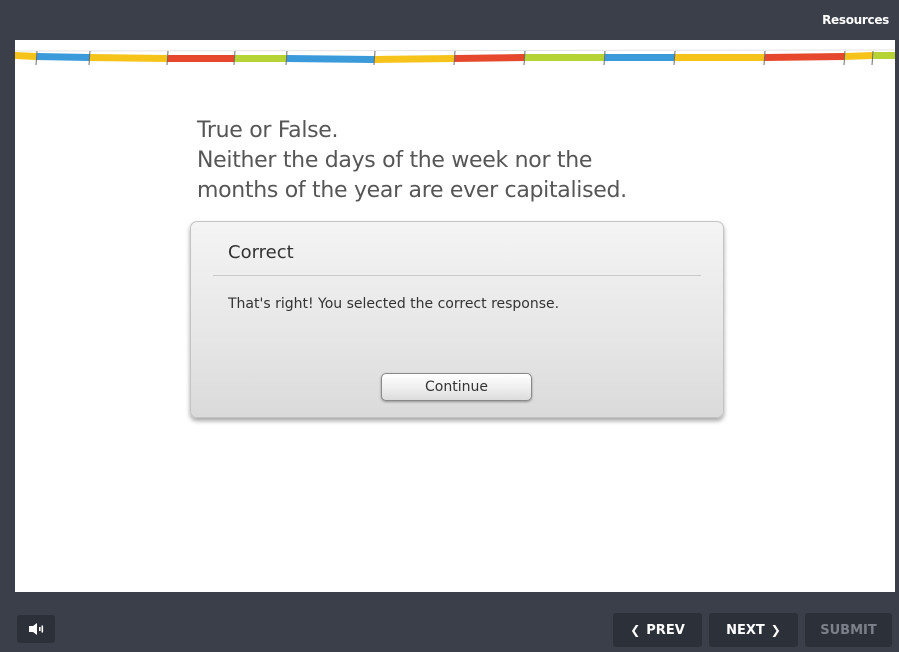  Describe the element at coordinates (449, 622) in the screenshot. I see `bottom-bar: ❮ PREV NEXT ❯ SUBMIT` at that location.